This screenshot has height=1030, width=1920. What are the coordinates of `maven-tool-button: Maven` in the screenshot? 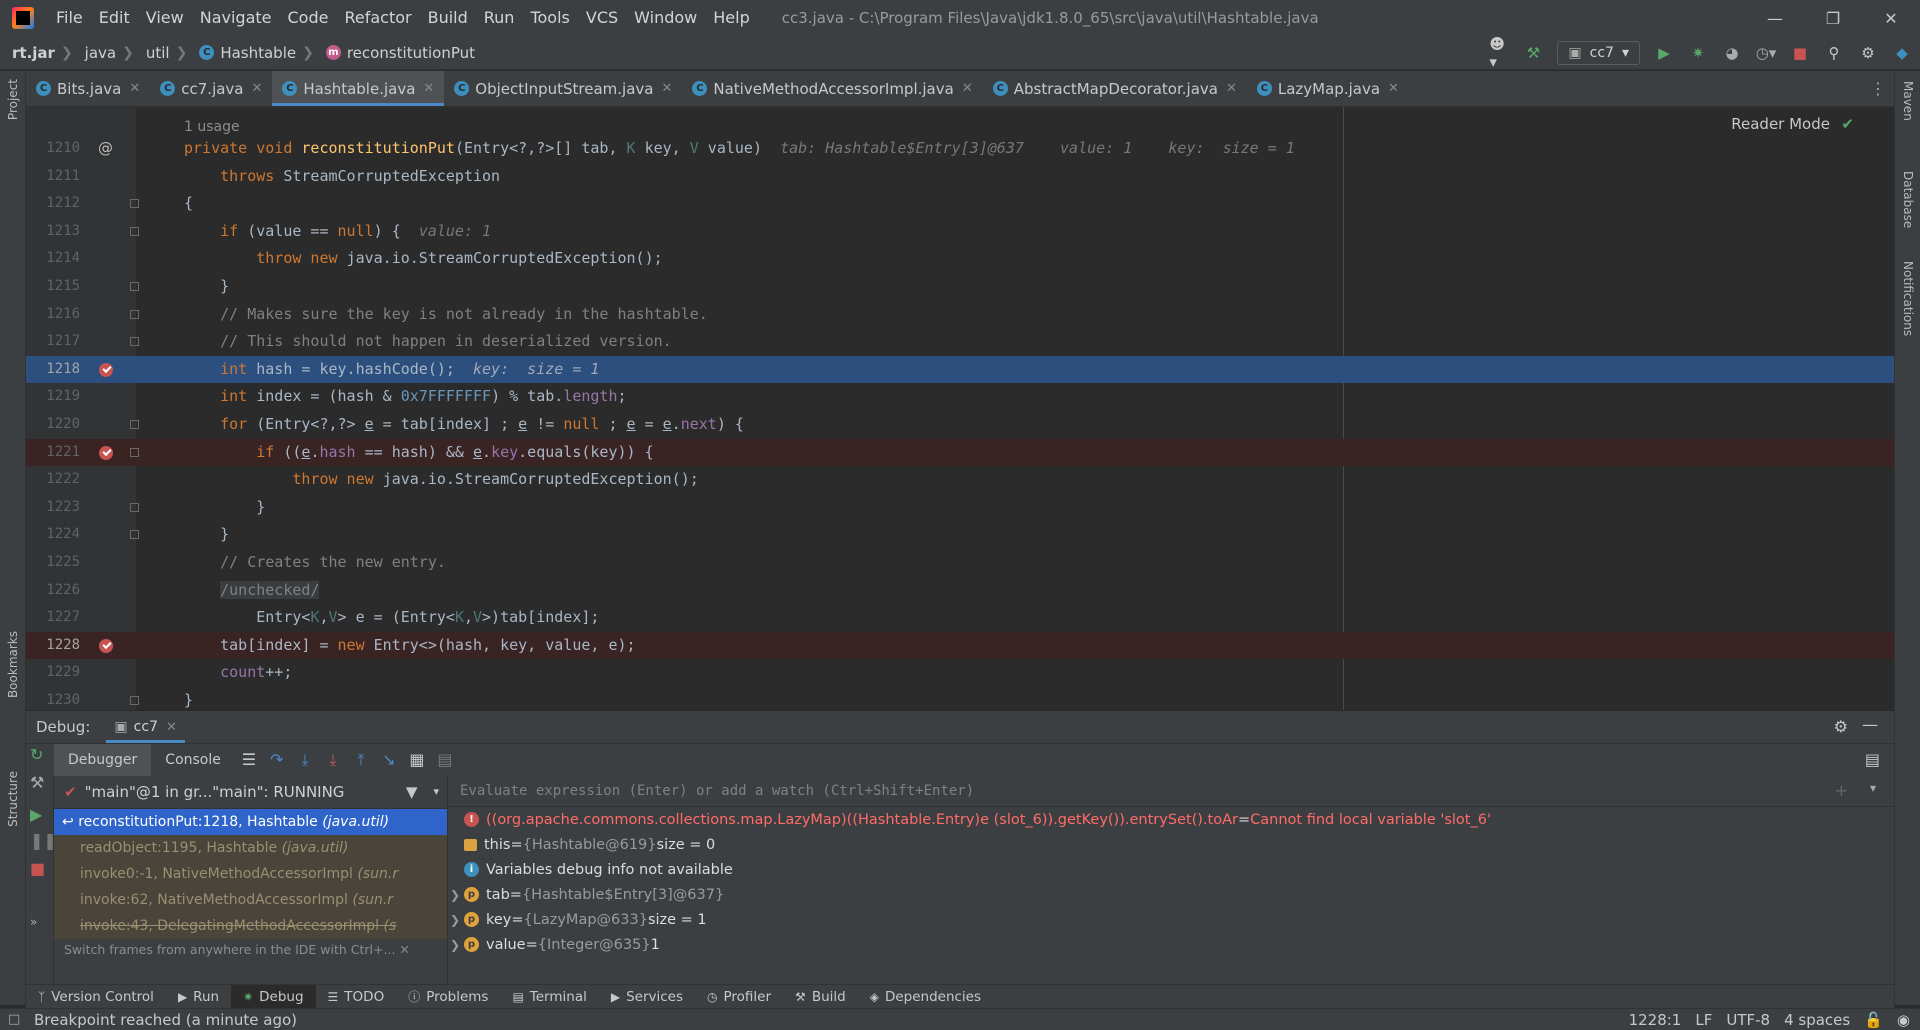 It's located at (1908, 101).